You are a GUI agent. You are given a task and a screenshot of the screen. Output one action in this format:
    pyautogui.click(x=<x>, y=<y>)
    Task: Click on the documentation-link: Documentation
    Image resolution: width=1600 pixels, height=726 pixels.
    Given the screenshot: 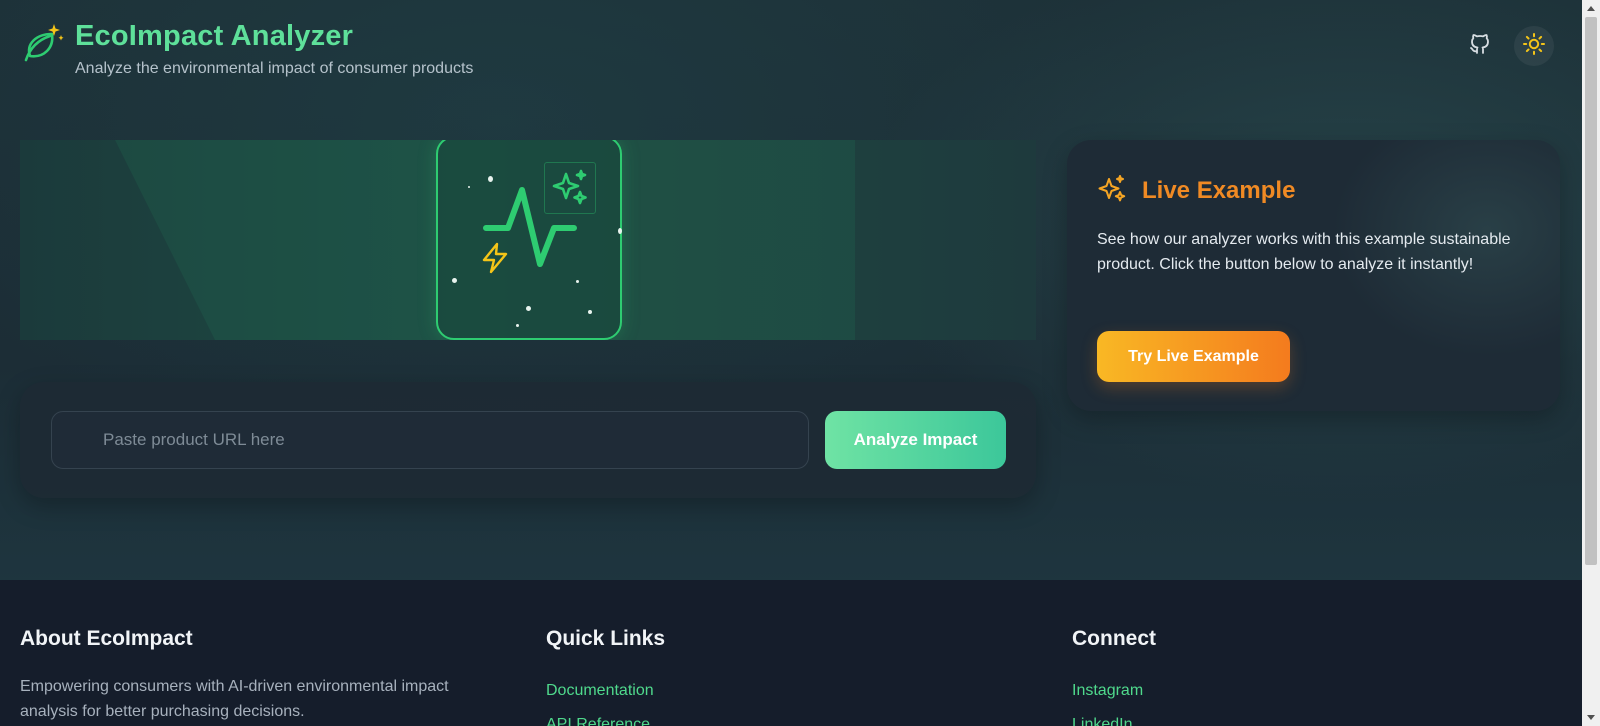 What is the action you would take?
    pyautogui.click(x=600, y=690)
    